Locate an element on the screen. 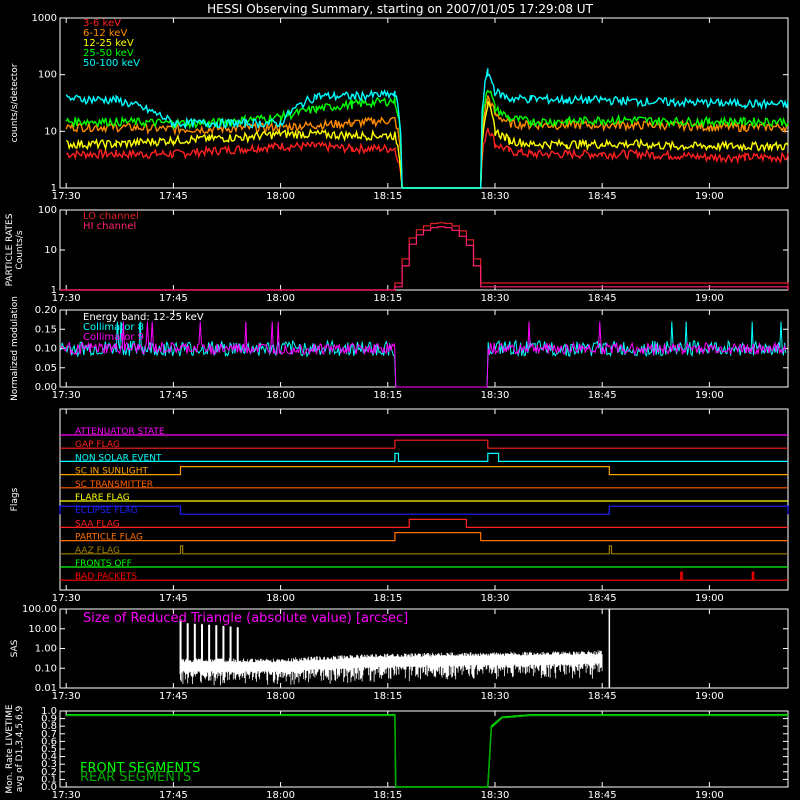  flag-line-eclipse-flag is located at coordinates (424, 510).